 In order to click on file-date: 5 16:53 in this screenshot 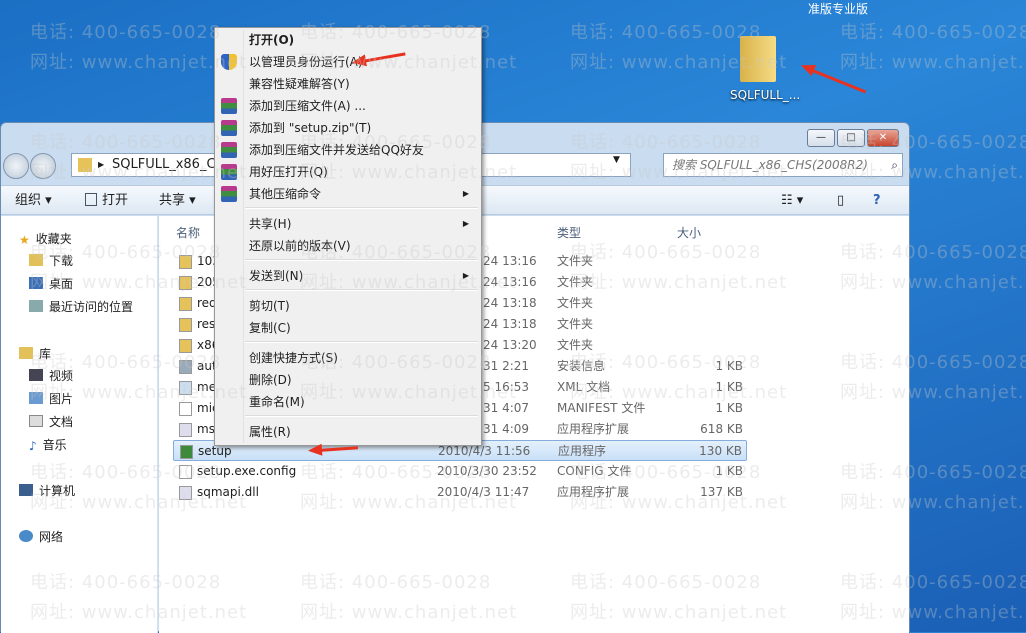, I will do `click(506, 387)`.